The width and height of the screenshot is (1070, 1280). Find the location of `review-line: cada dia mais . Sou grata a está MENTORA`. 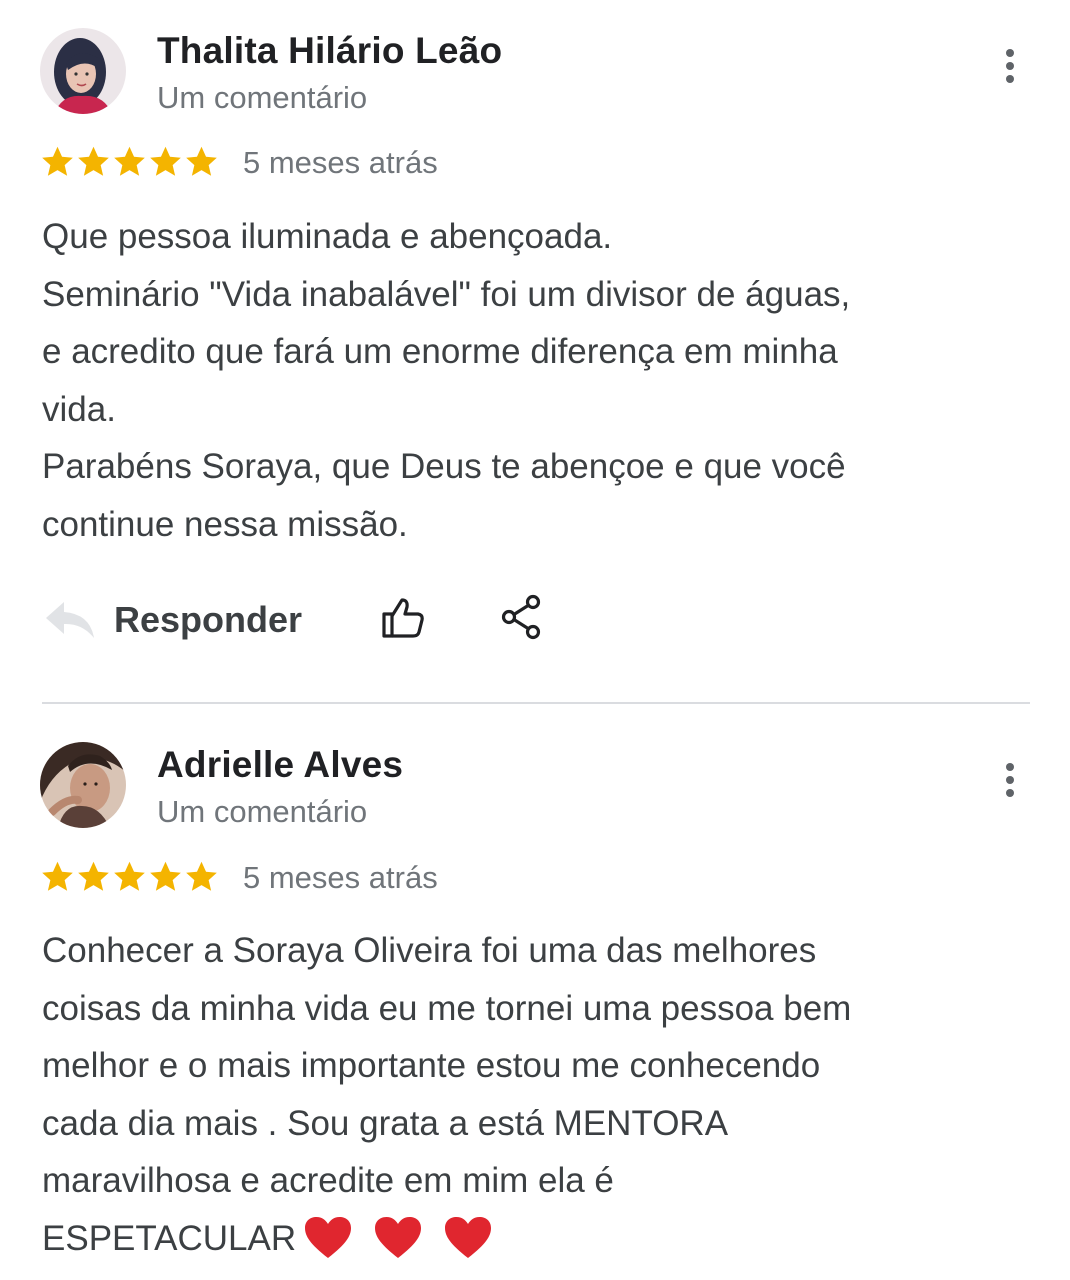

review-line: cada dia mais . Sou grata a está MENTORA is located at coordinates (385, 1123).